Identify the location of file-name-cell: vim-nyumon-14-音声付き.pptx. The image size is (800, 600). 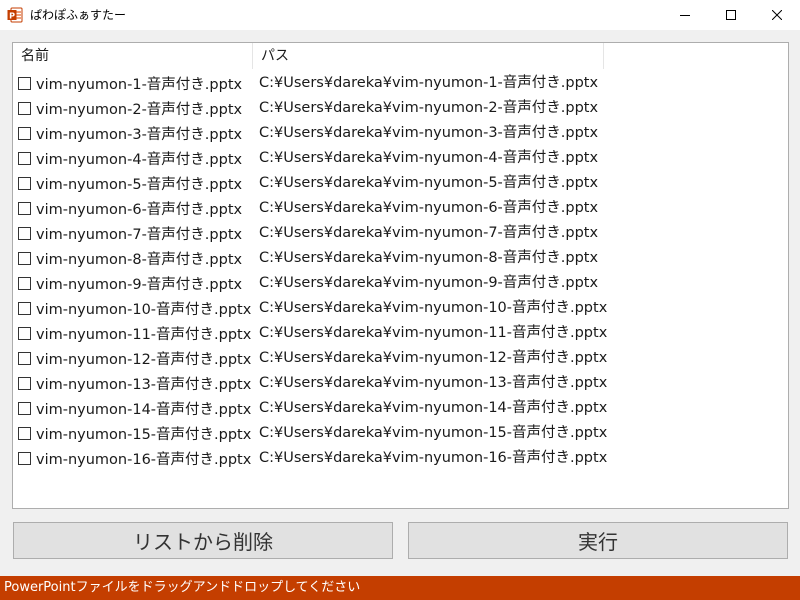
(134, 408).